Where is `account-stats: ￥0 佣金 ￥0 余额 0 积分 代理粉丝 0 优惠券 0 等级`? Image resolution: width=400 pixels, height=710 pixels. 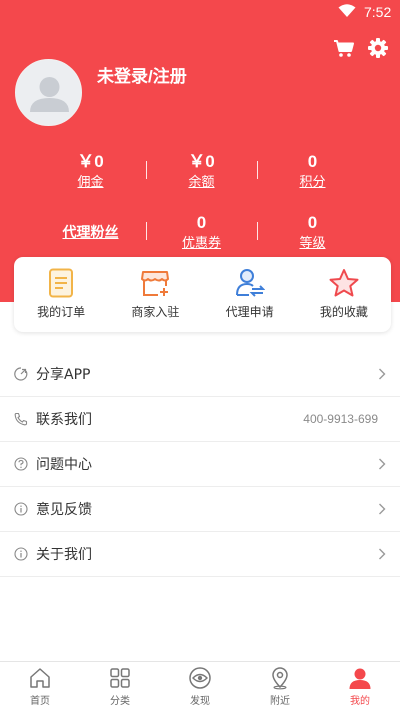
account-stats: ￥0 佣金 ￥0 余额 0 积分 代理粉丝 0 优惠券 0 等级 is located at coordinates (201, 202).